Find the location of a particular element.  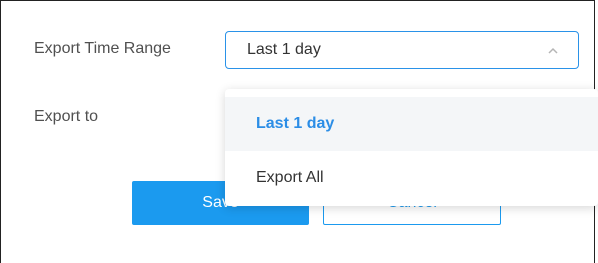

dropdown-option-export-all: Export All is located at coordinates (411, 178).